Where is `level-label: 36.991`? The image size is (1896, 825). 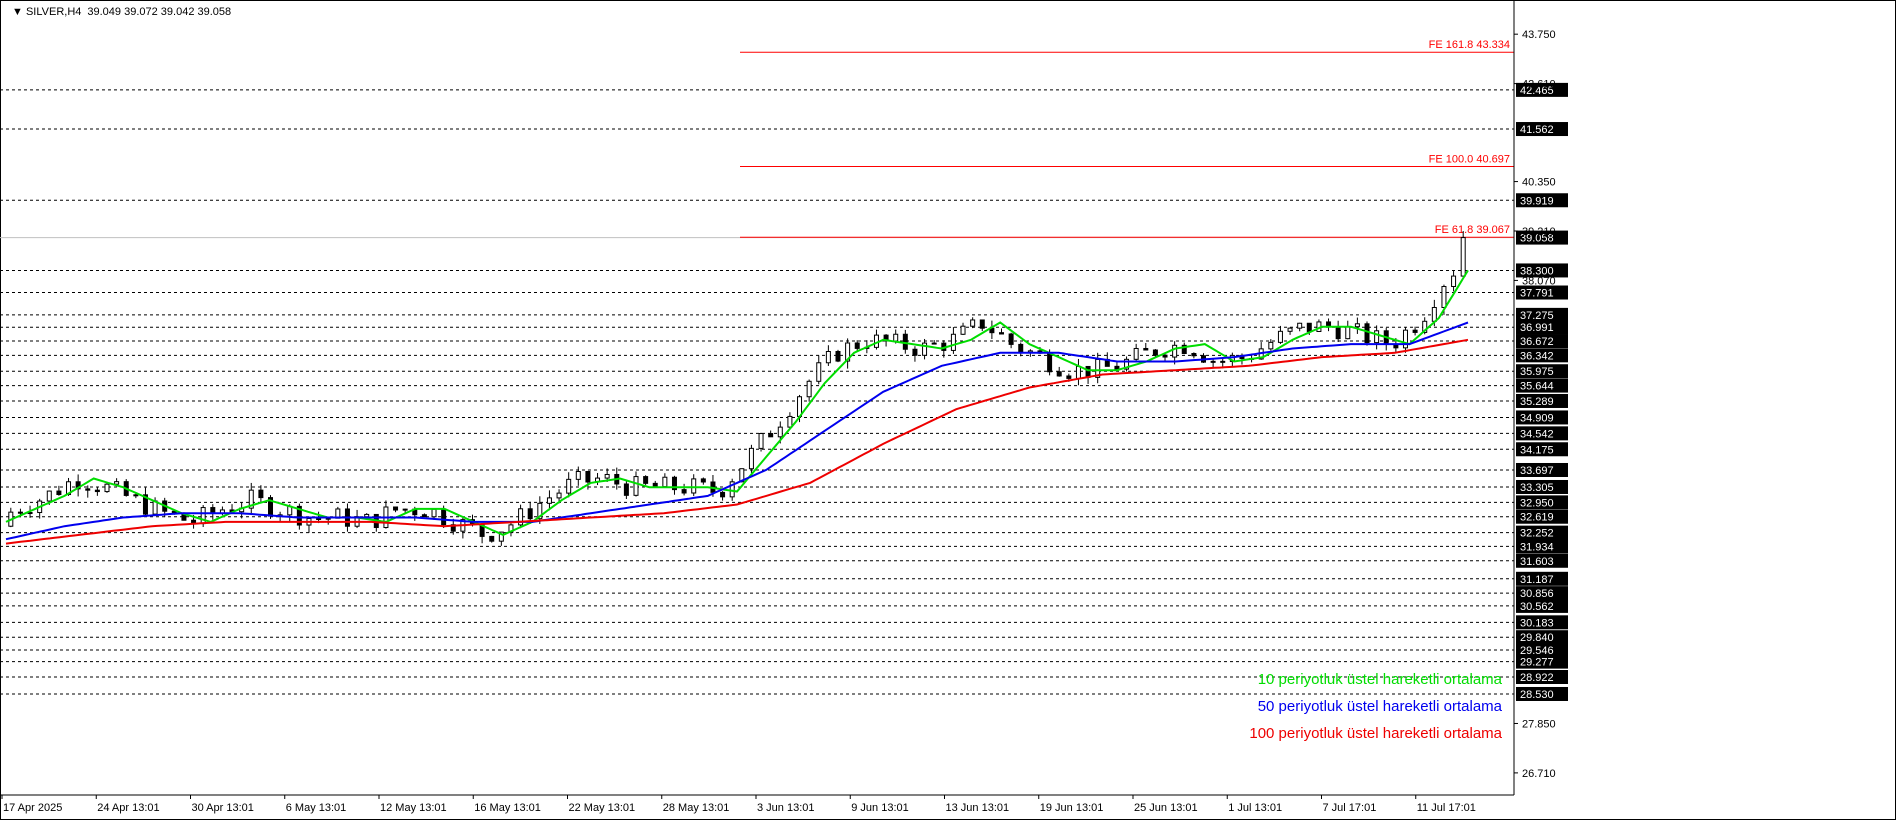
level-label: 36.991 is located at coordinates (1537, 328).